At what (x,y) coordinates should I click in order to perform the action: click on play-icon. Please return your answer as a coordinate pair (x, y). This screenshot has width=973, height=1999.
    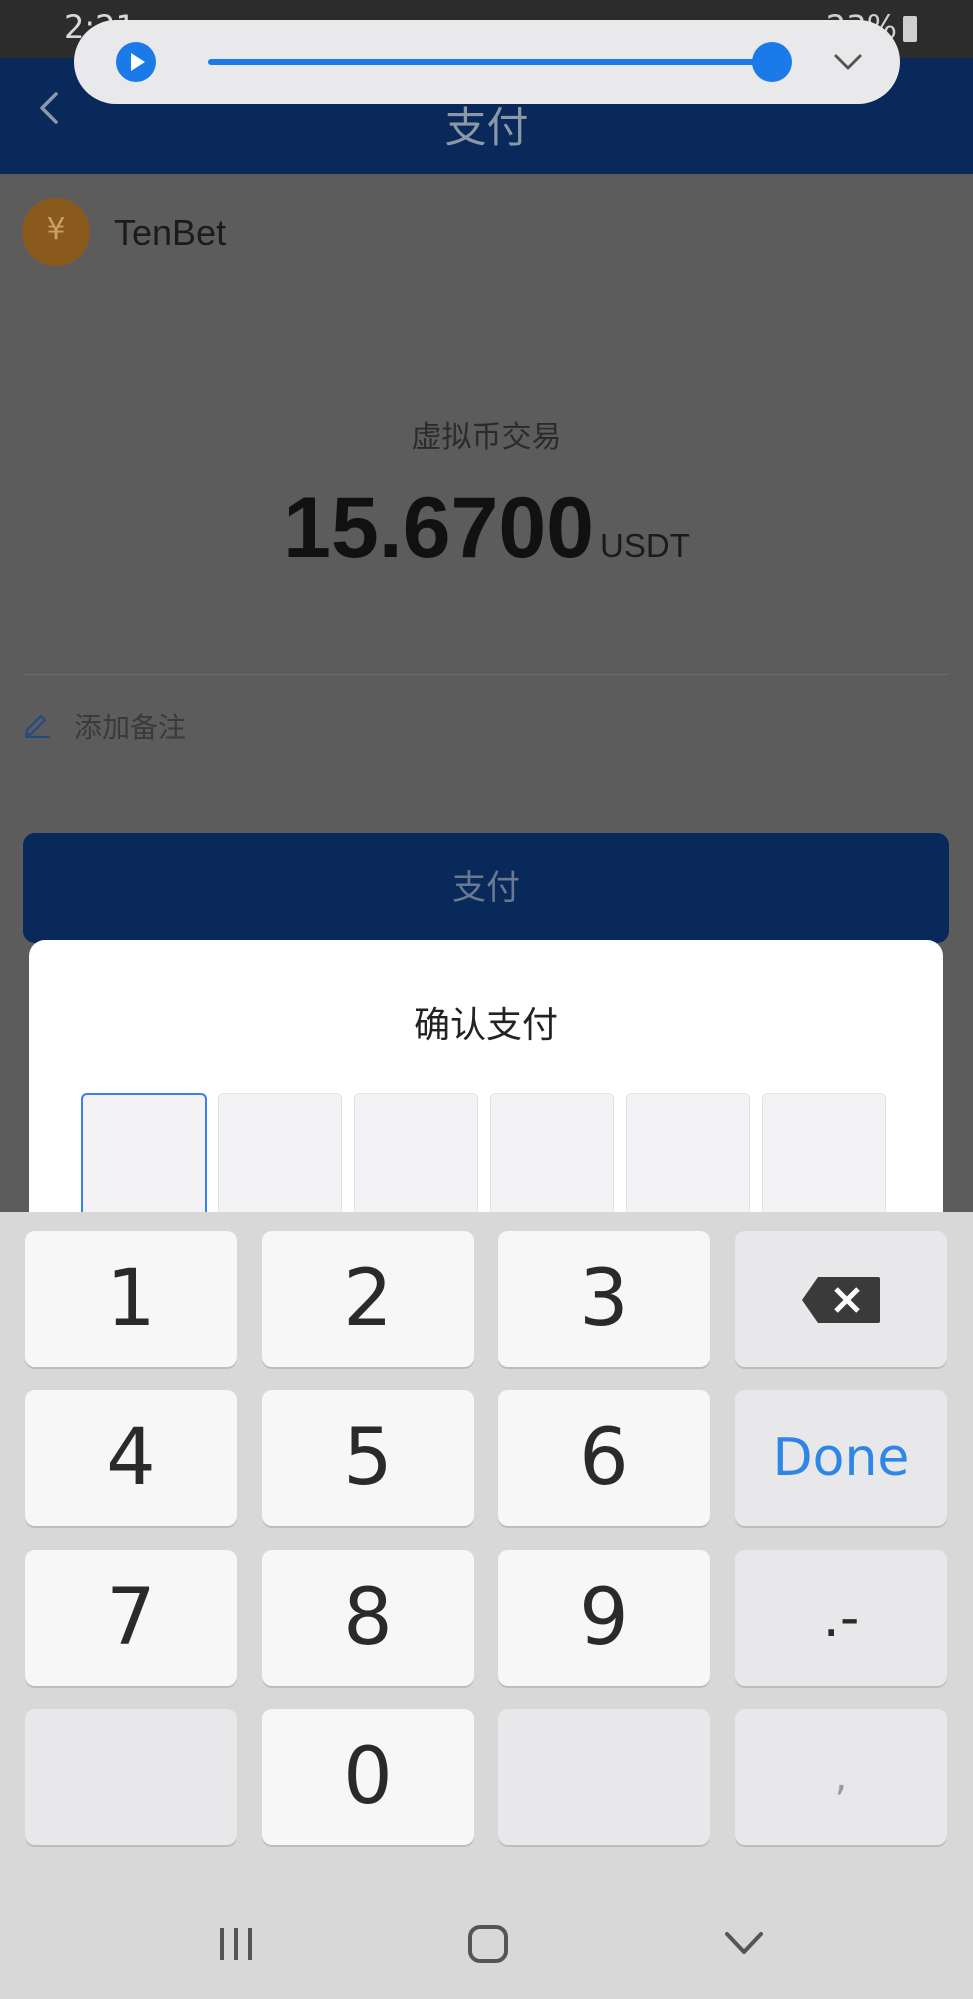
    Looking at the image, I should click on (138, 62).